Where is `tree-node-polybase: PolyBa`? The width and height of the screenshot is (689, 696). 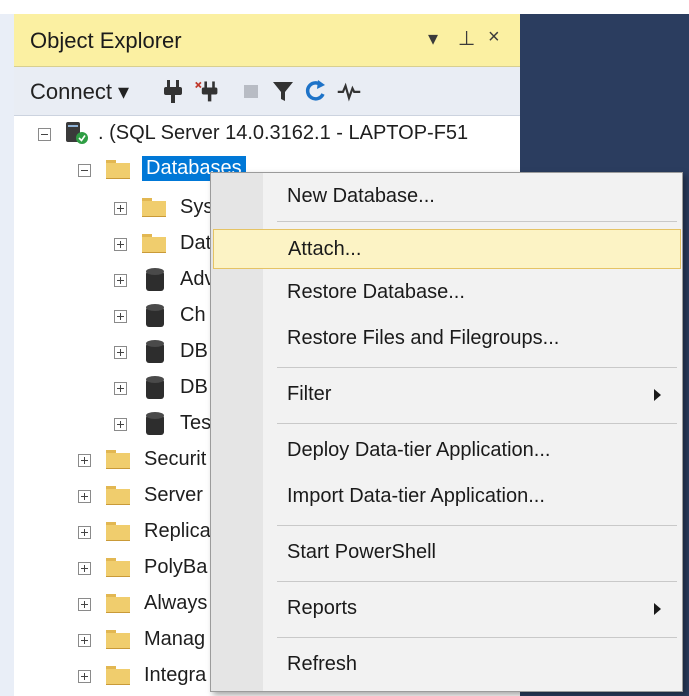
tree-node-polybase: PolyBa is located at coordinates (119, 567).